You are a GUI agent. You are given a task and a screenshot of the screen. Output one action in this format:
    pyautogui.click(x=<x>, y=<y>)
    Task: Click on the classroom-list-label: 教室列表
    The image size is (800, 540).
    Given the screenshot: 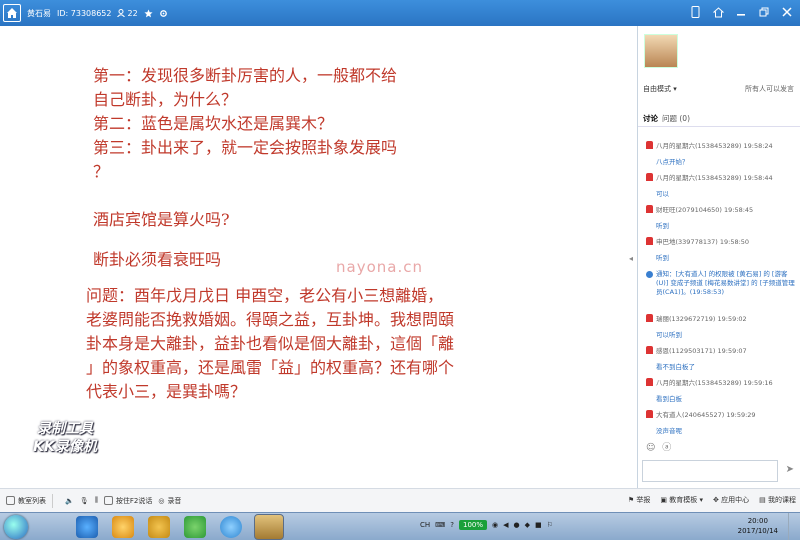 What is the action you would take?
    pyautogui.click(x=32, y=500)
    